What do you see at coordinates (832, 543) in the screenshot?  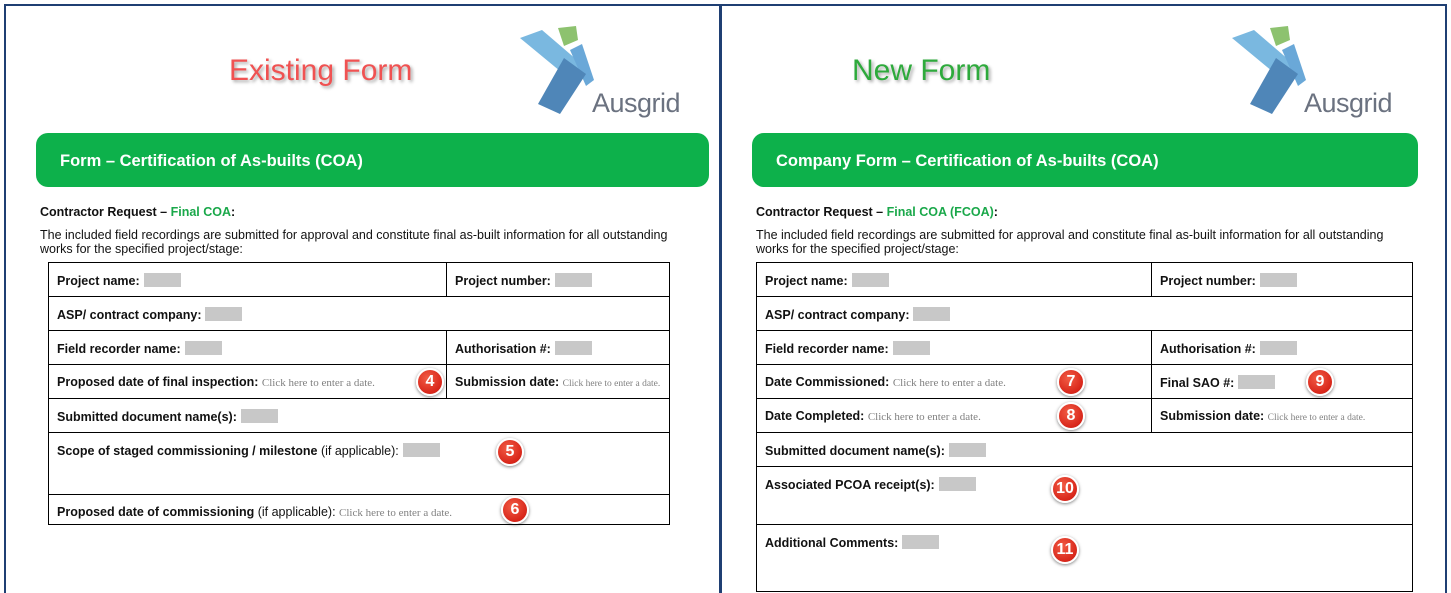 I see `comments-label: Additional Comments:` at bounding box center [832, 543].